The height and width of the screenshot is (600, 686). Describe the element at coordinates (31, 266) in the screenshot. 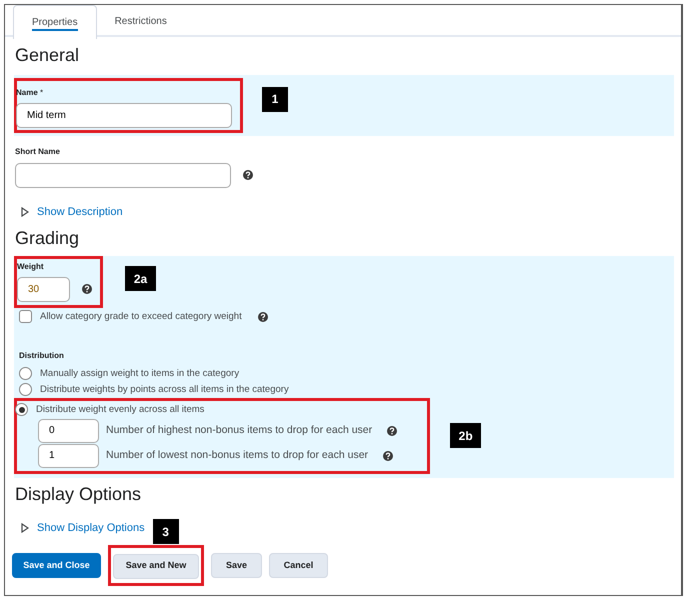

I see `field-label: Weight` at that location.